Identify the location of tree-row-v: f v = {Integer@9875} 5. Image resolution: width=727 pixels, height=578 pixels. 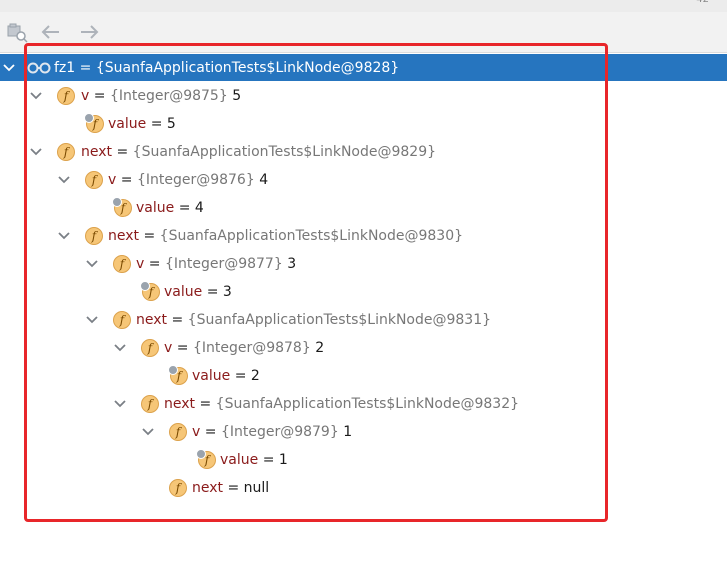
(363, 95).